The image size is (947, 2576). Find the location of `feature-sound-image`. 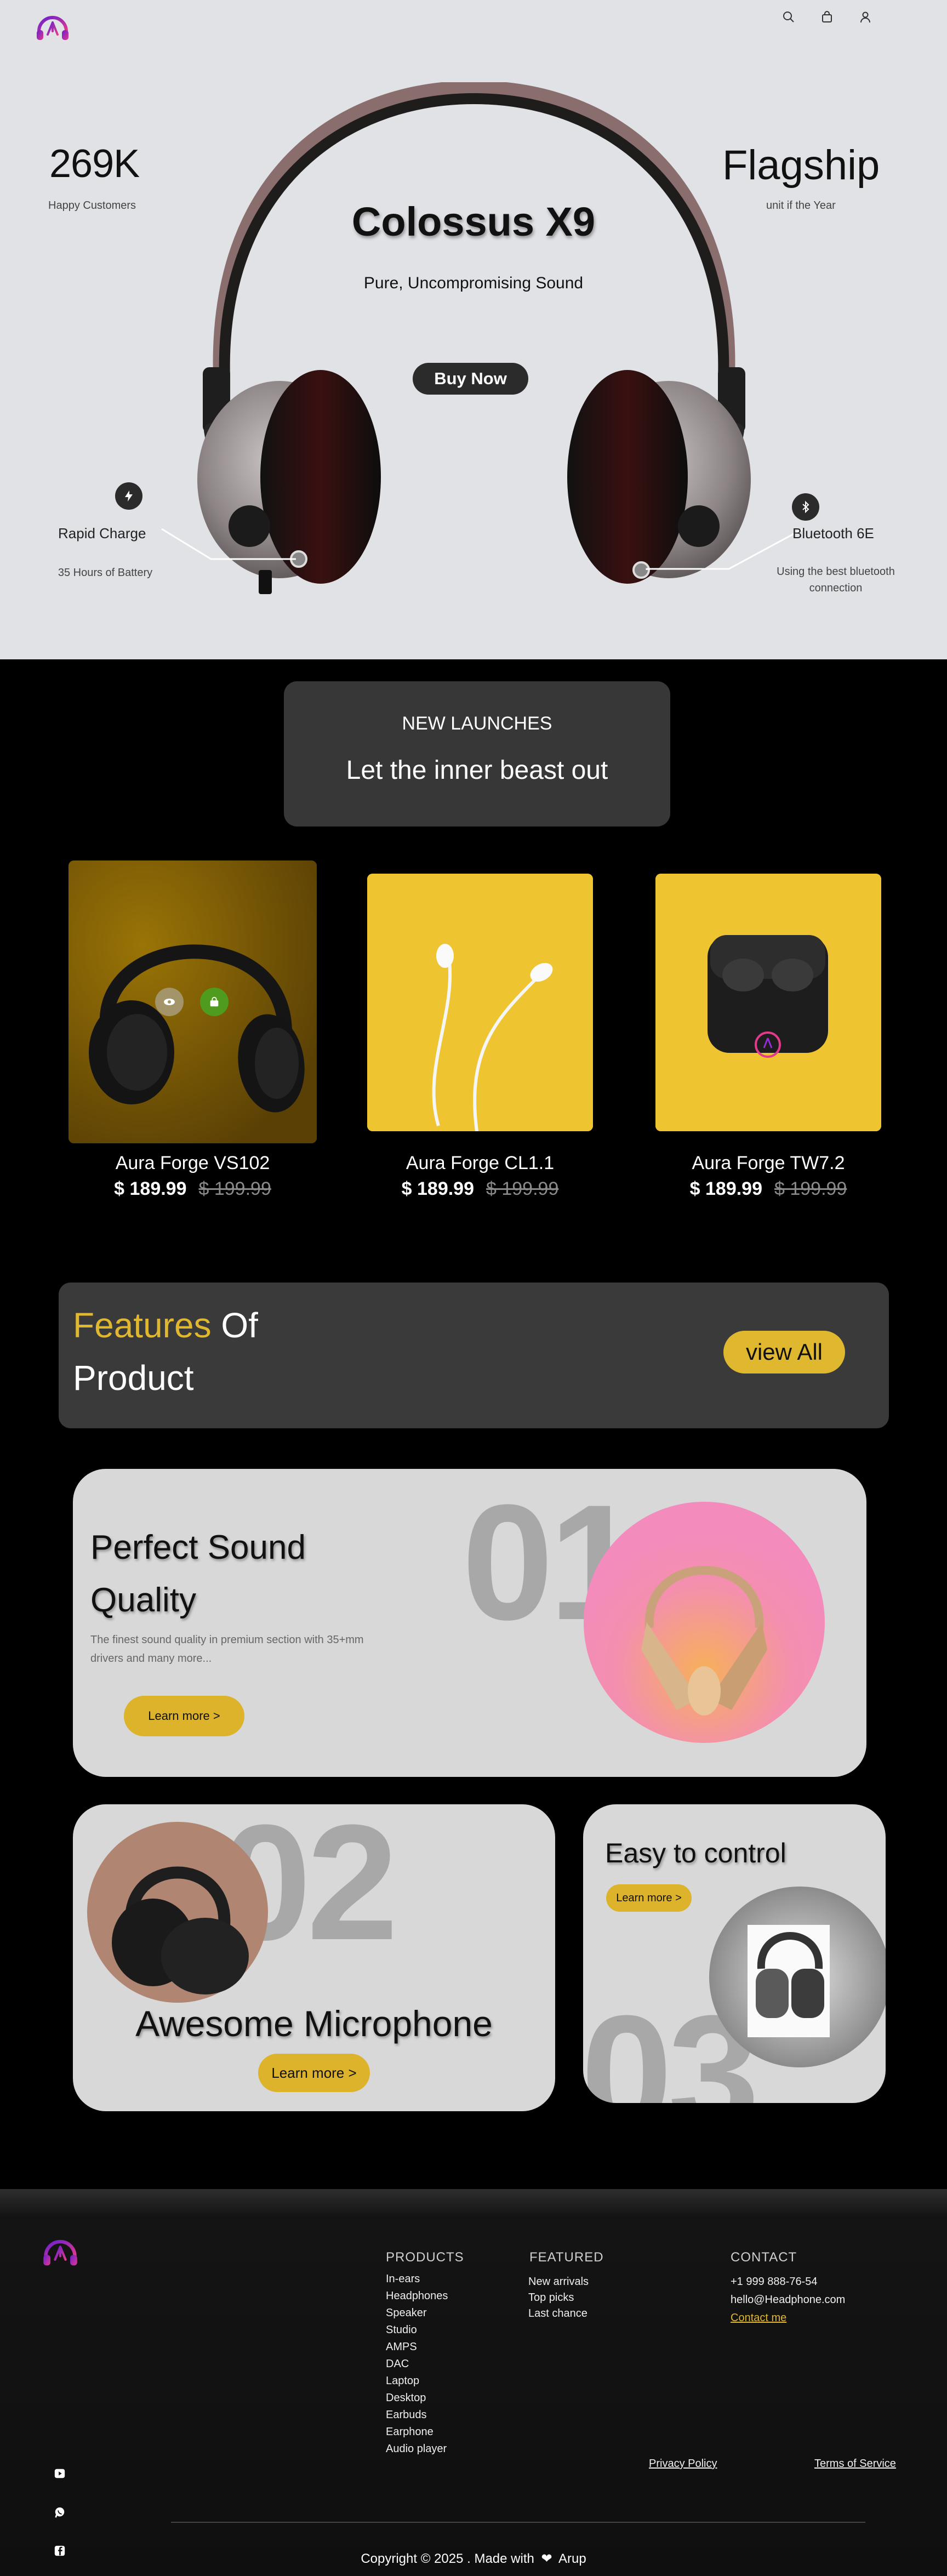

feature-sound-image is located at coordinates (705, 1622).